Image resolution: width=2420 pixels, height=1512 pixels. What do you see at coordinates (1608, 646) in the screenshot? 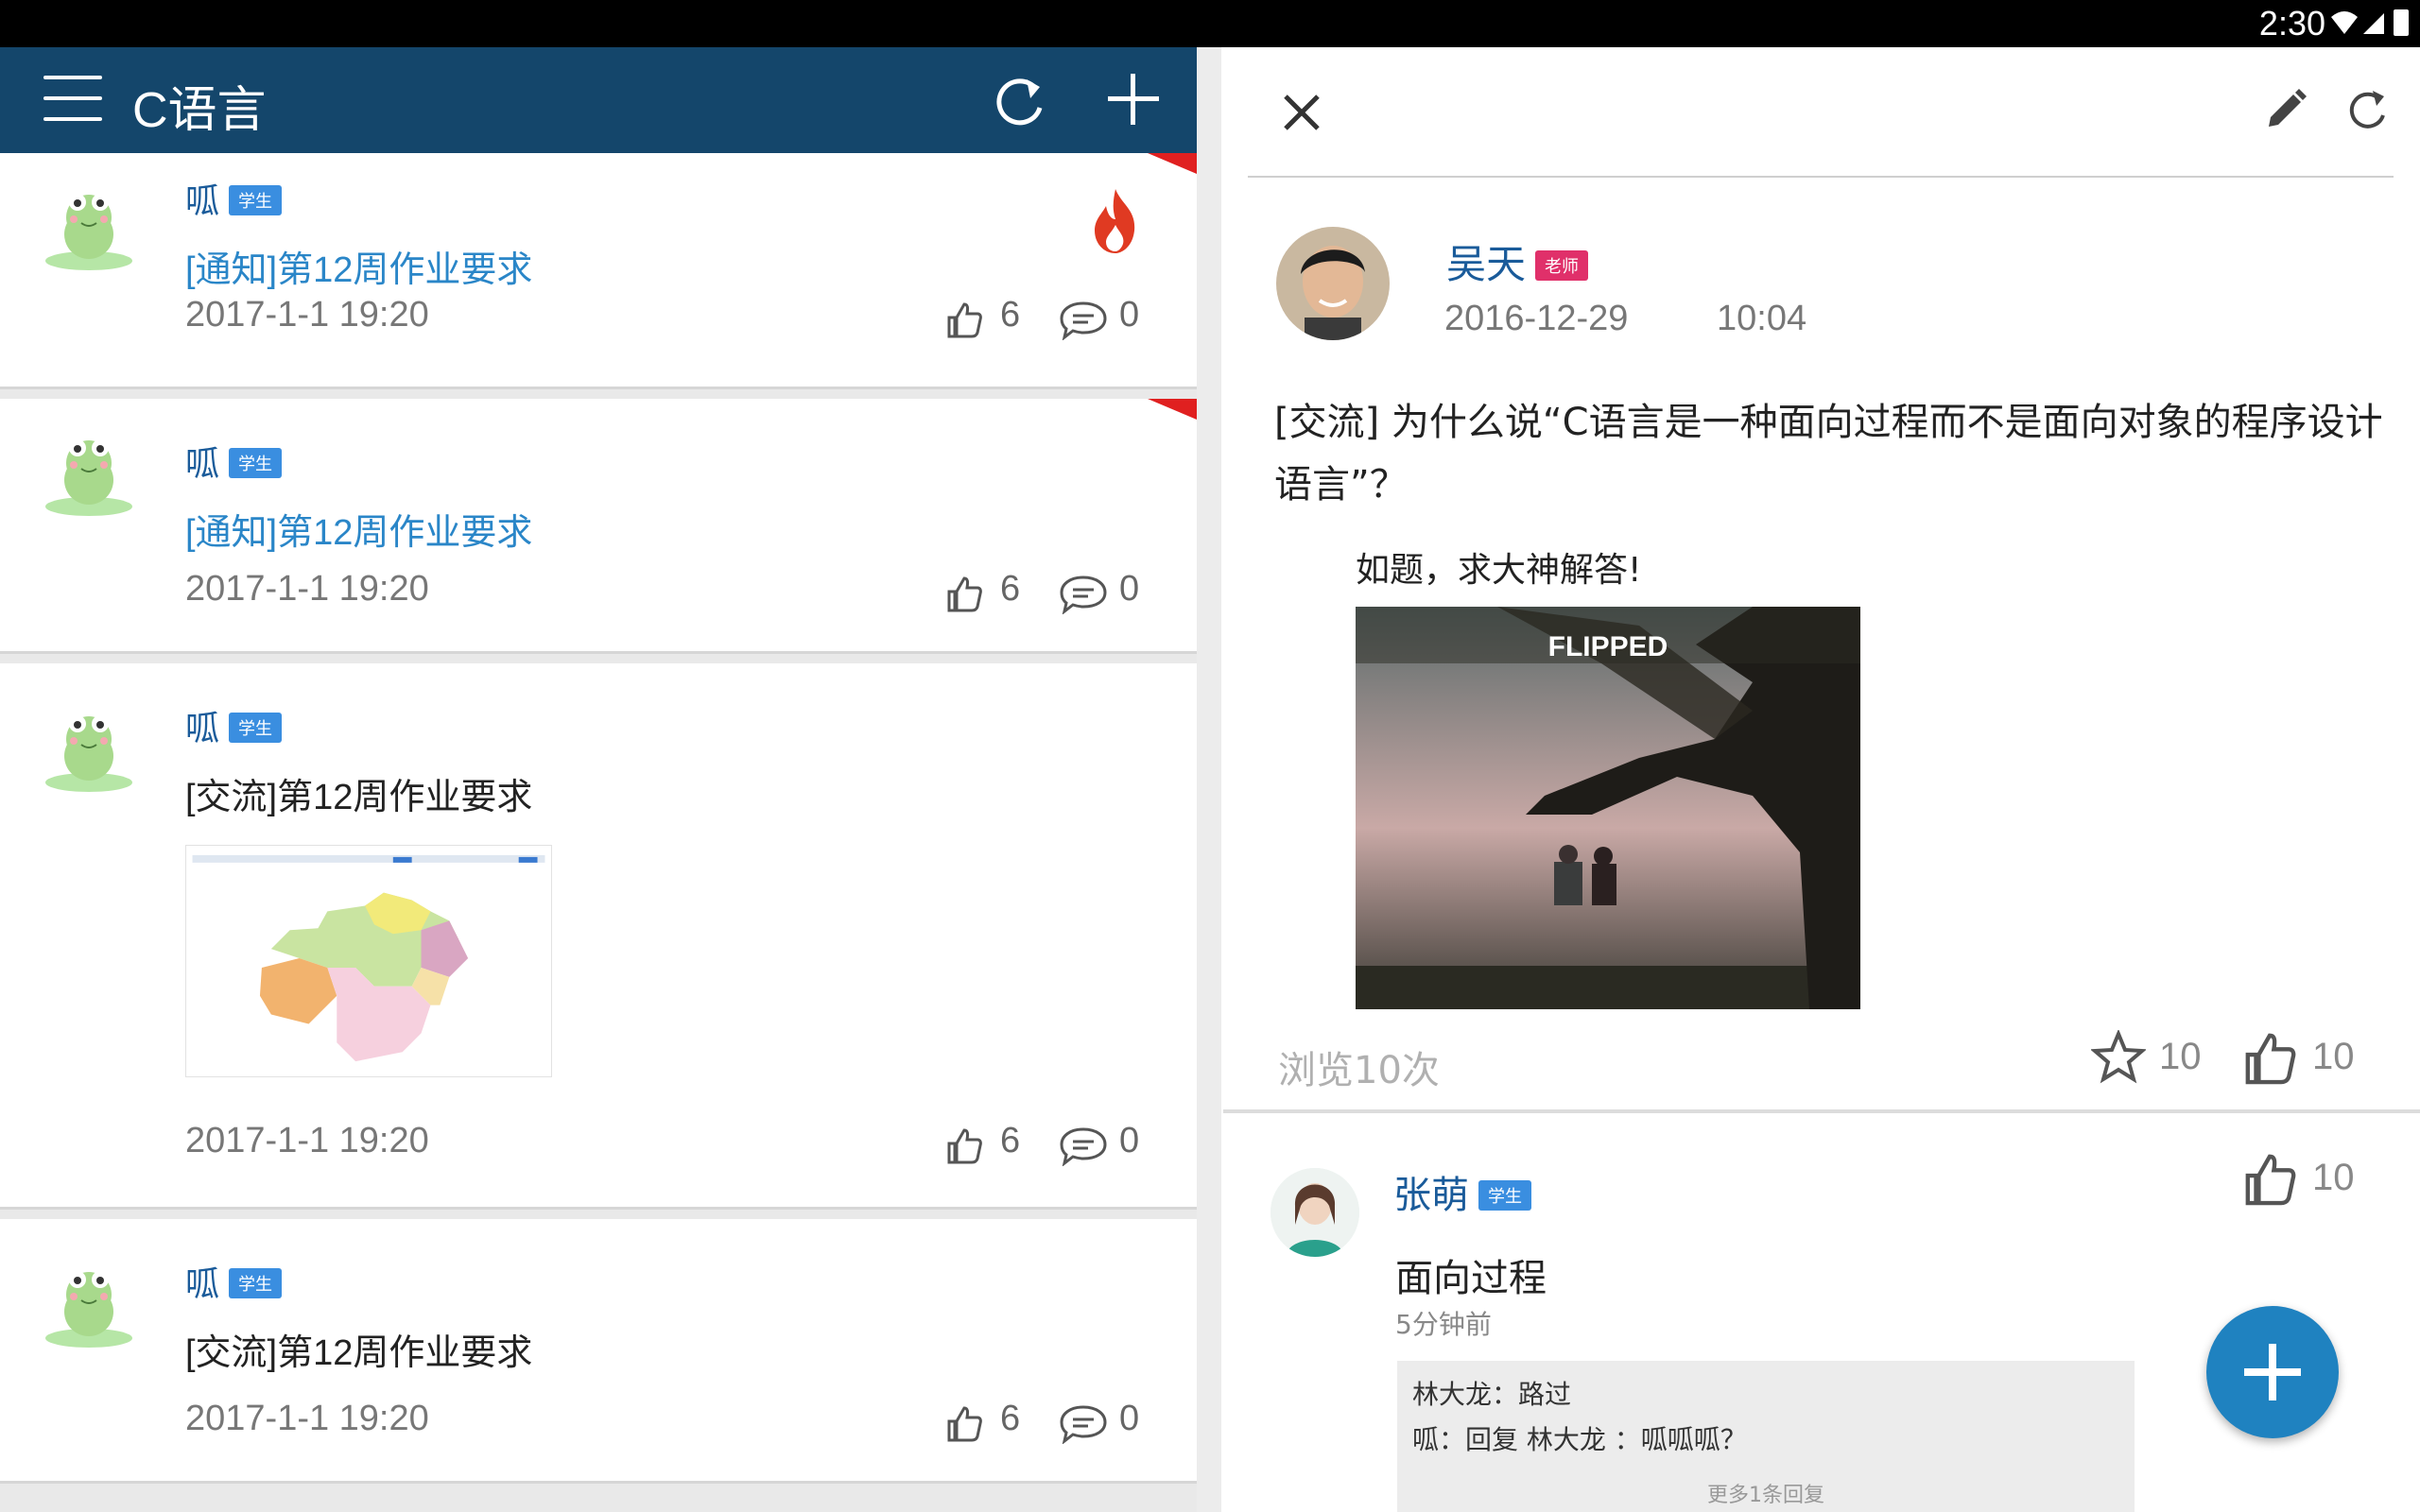
I see `poster-title-text: FLIPPED` at bounding box center [1608, 646].